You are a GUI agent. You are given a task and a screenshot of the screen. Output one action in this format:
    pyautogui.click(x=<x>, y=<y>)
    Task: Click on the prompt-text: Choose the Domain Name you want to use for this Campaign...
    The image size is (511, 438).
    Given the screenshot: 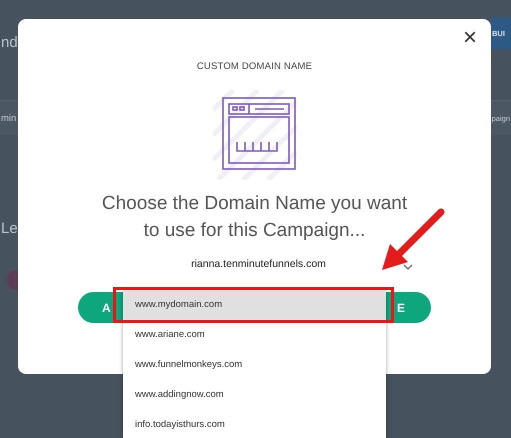 What is the action you would take?
    pyautogui.click(x=254, y=217)
    